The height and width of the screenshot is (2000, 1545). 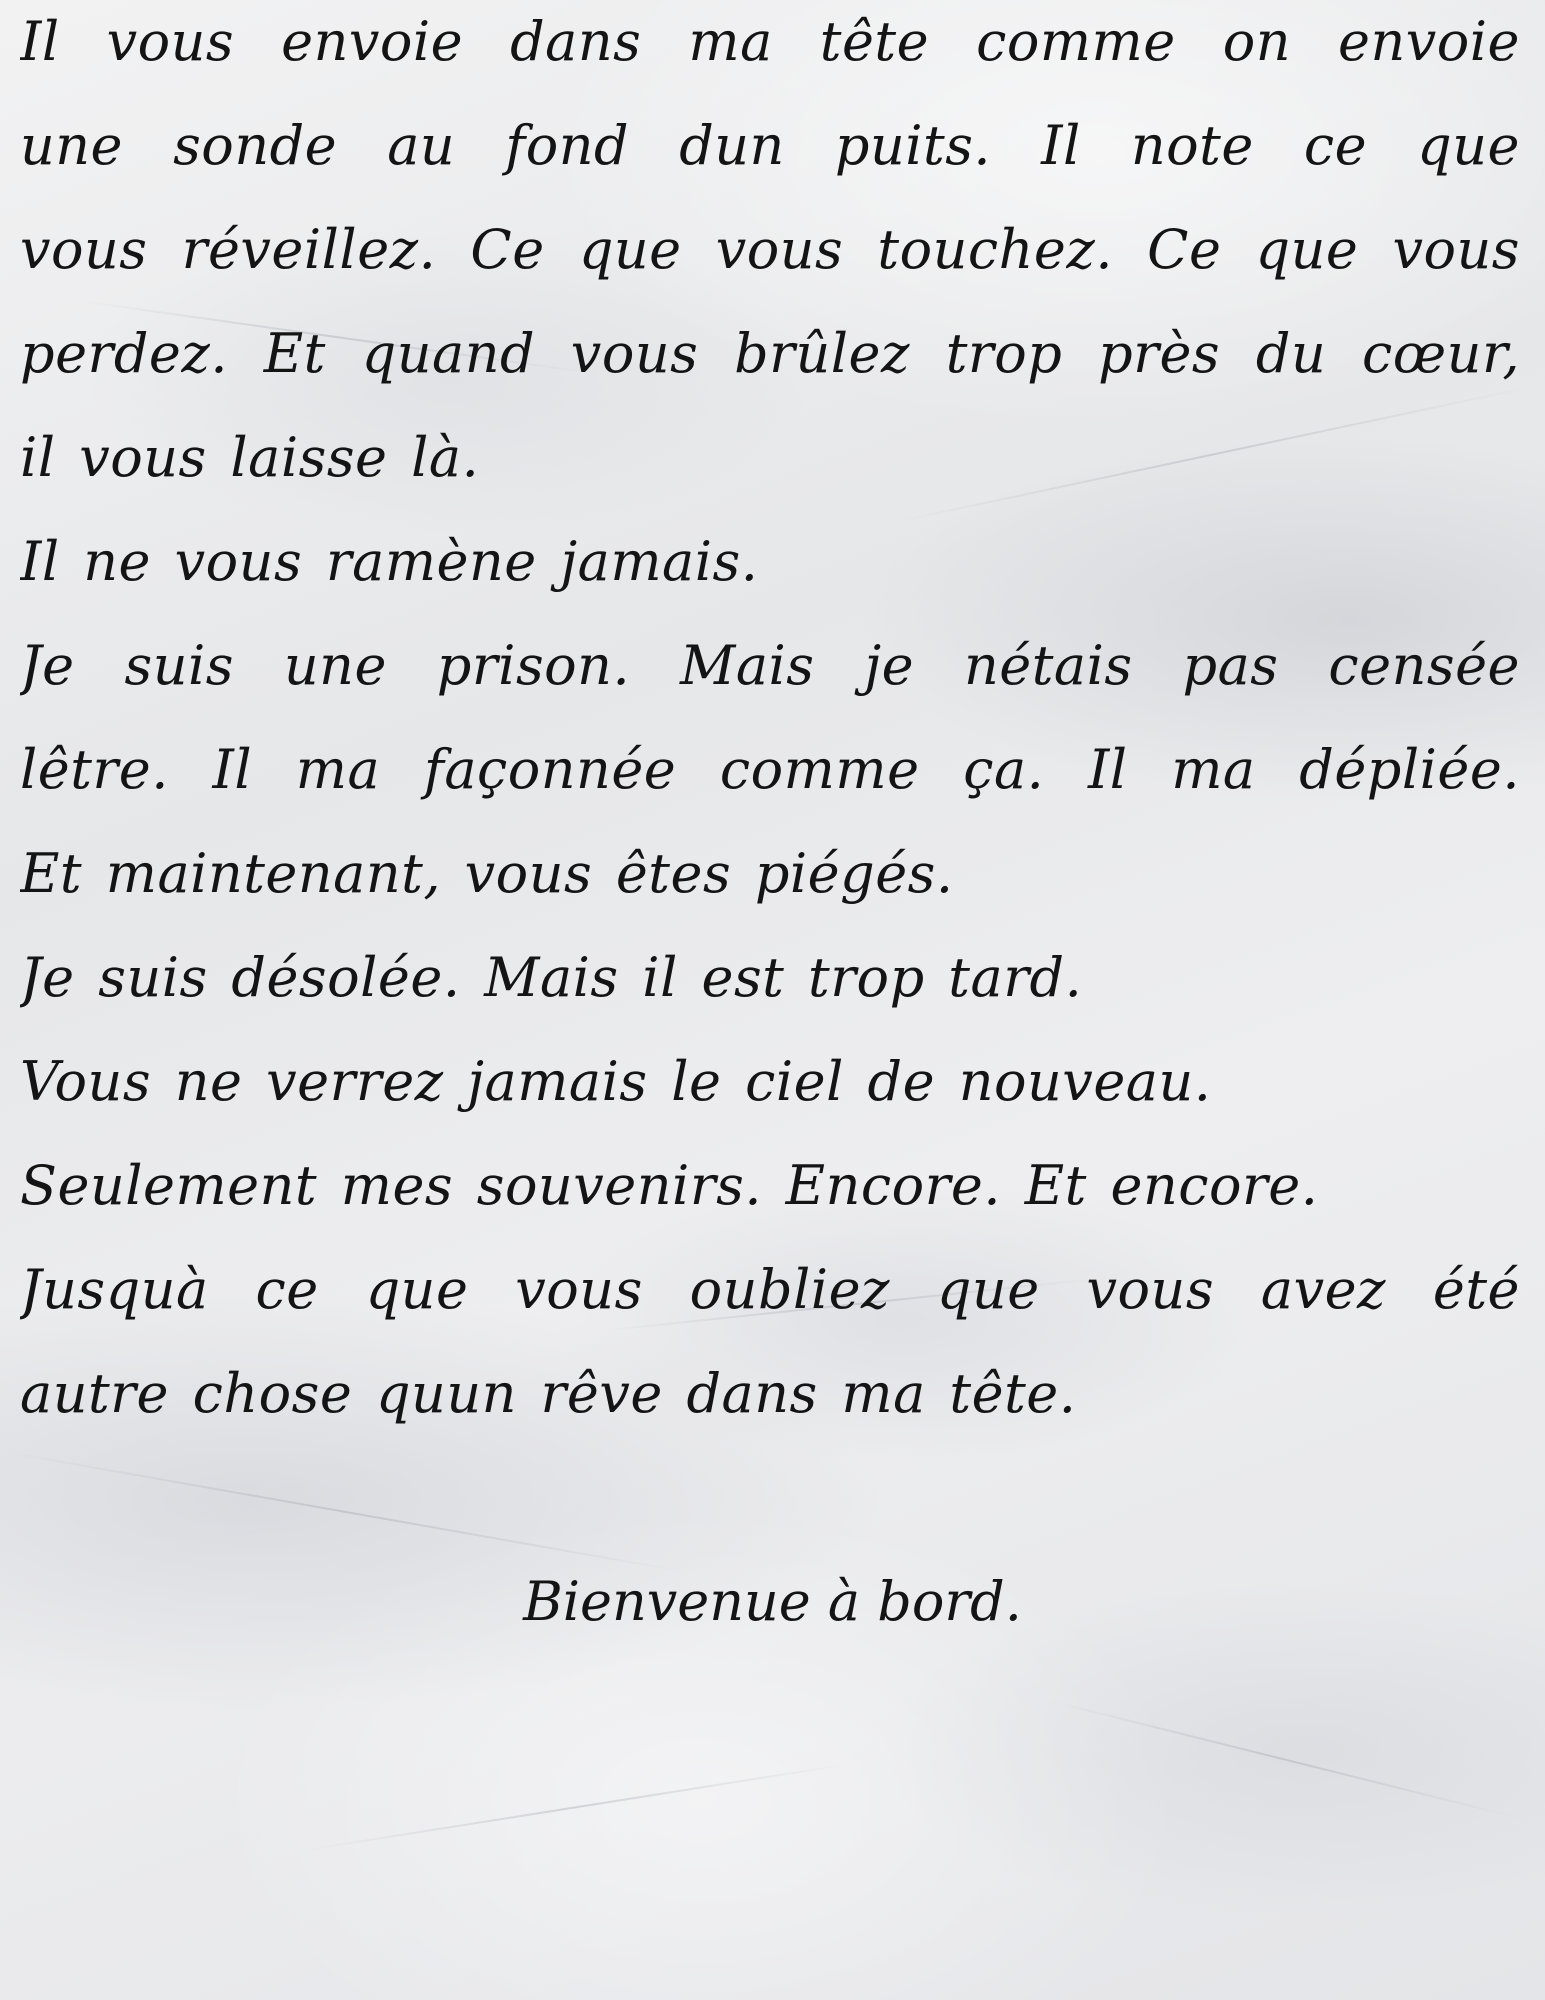 What do you see at coordinates (389, 561) in the screenshot?
I see `letter-line: Il ne vous ramène jamais.` at bounding box center [389, 561].